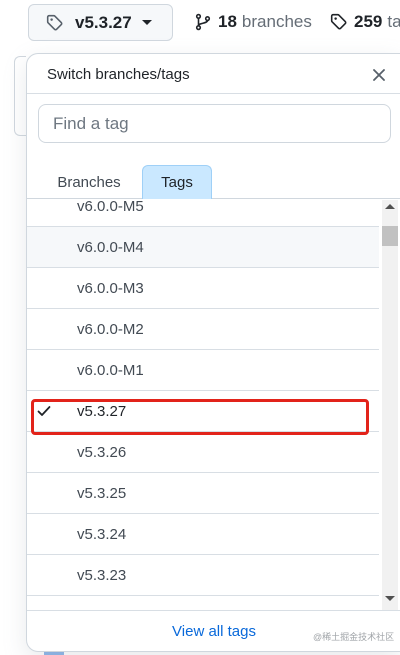 Image resolution: width=400 pixels, height=655 pixels. I want to click on tag-name: v5.3.25, so click(102, 493).